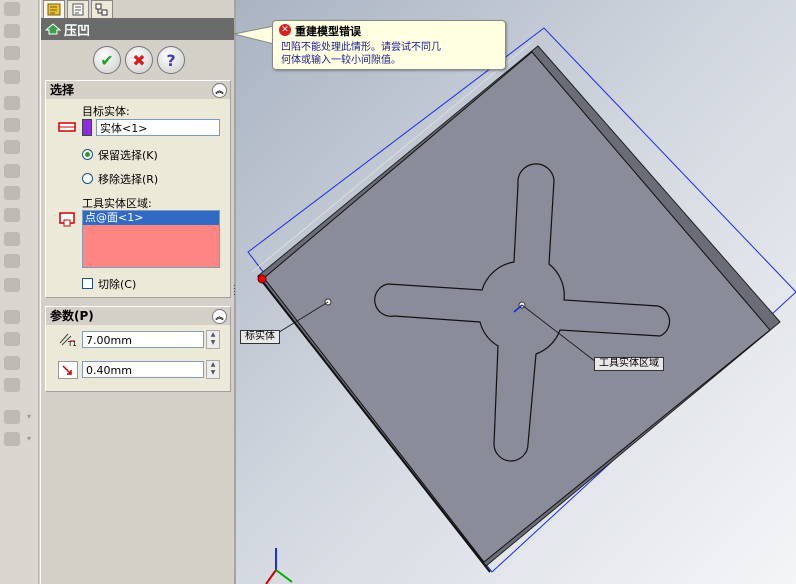 The width and height of the screenshot is (796, 584). I want to click on indent-feature-icon, so click(53, 29).